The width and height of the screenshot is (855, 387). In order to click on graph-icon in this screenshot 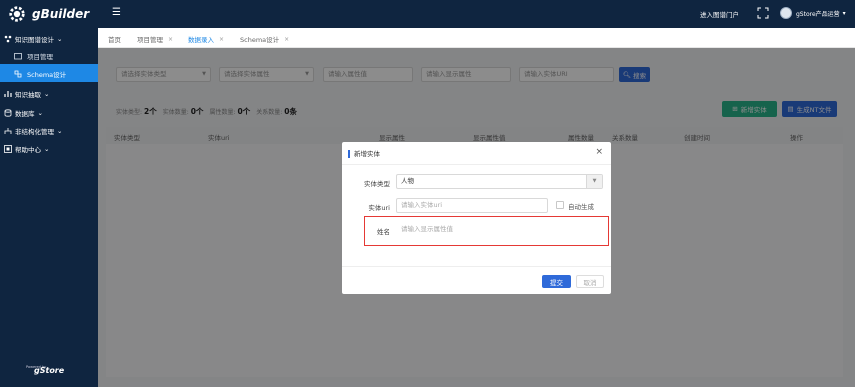, I will do `click(8, 39)`.